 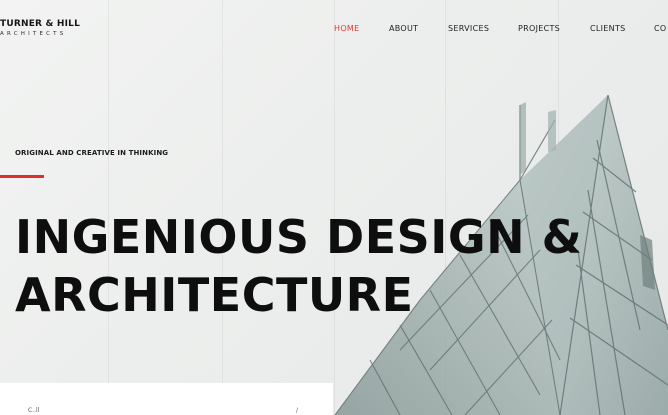 I want to click on nav-projects: PROJECTS, so click(x=539, y=28).